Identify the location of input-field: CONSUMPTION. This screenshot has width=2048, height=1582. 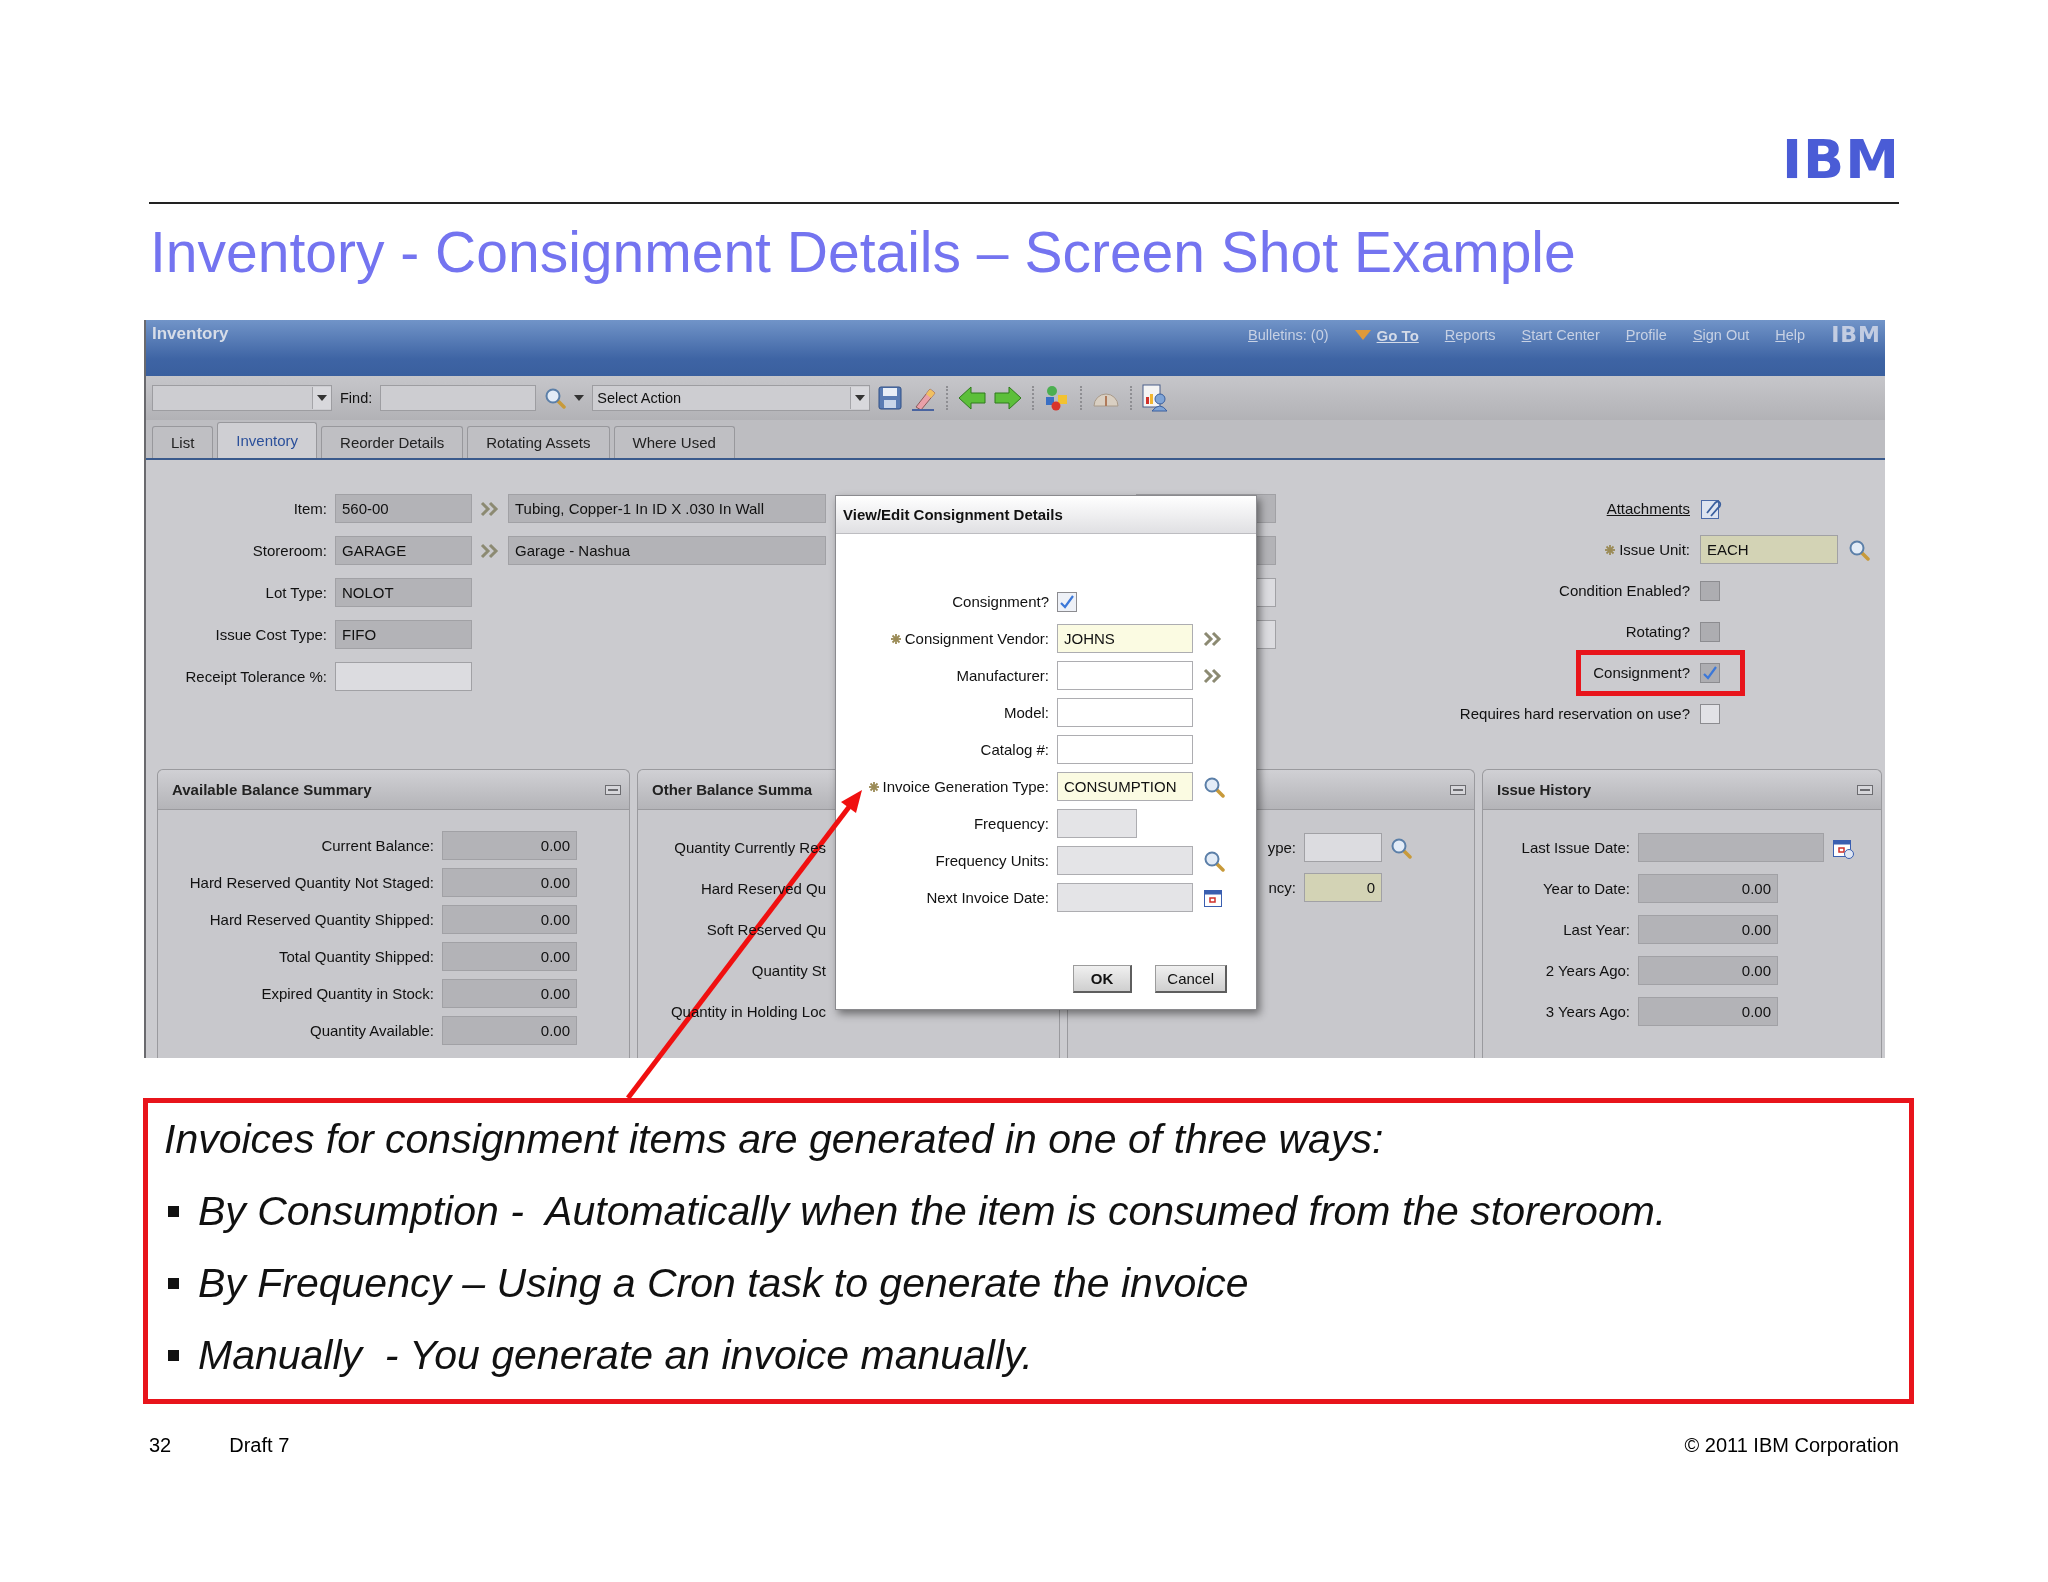
(1125, 786).